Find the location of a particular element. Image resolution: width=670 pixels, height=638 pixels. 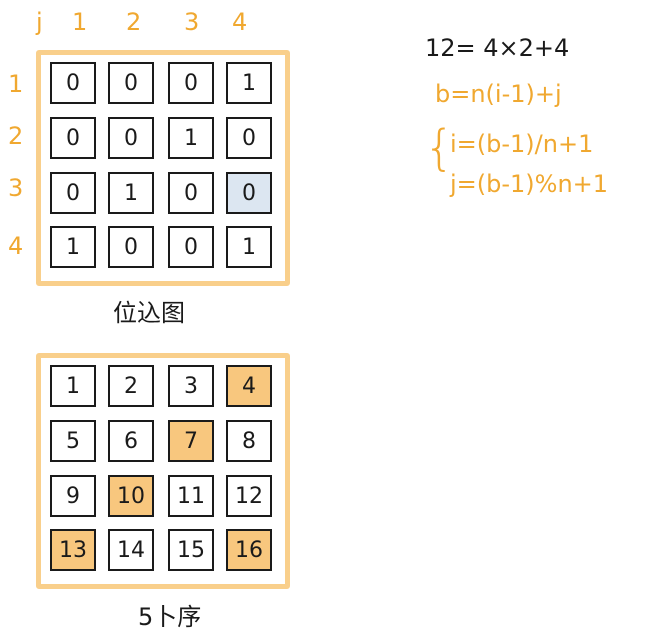

numbering-grid-cell: 6 is located at coordinates (131, 441).